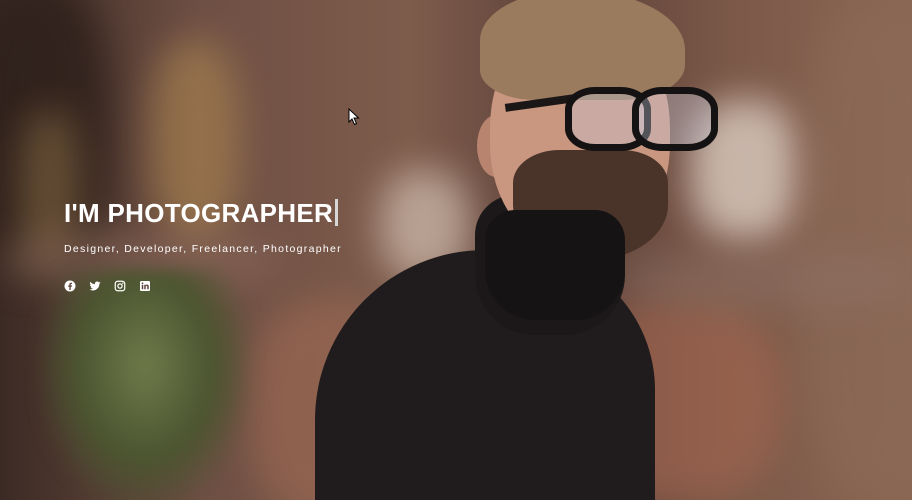 The image size is (912, 500). I want to click on typing-cursor, so click(337, 212).